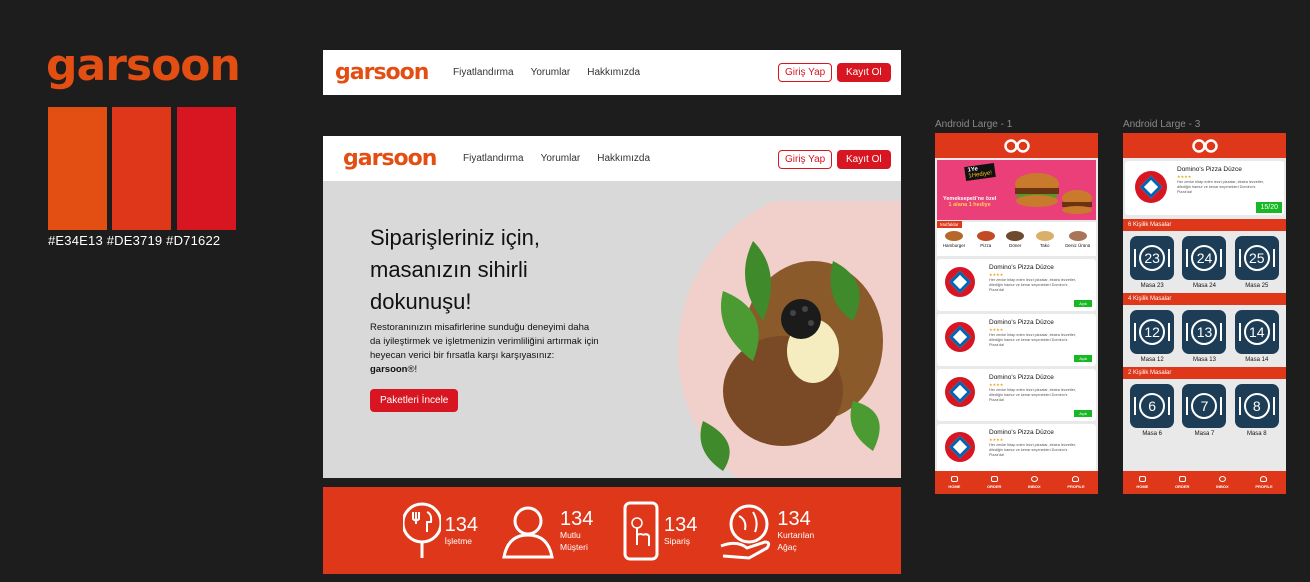  I want to click on stat-label: Sipariş, so click(677, 540).